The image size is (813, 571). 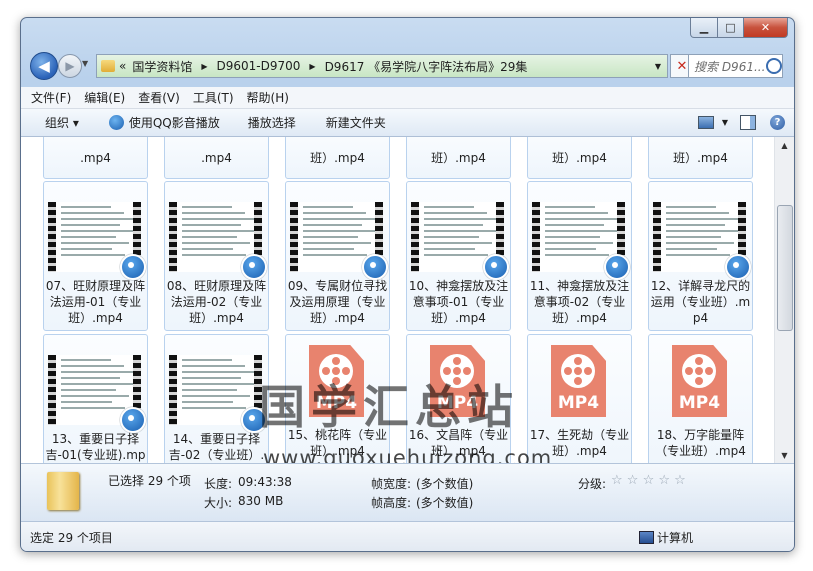 I want to click on breadcrumb-item: D9601-D9700, so click(x=259, y=66).